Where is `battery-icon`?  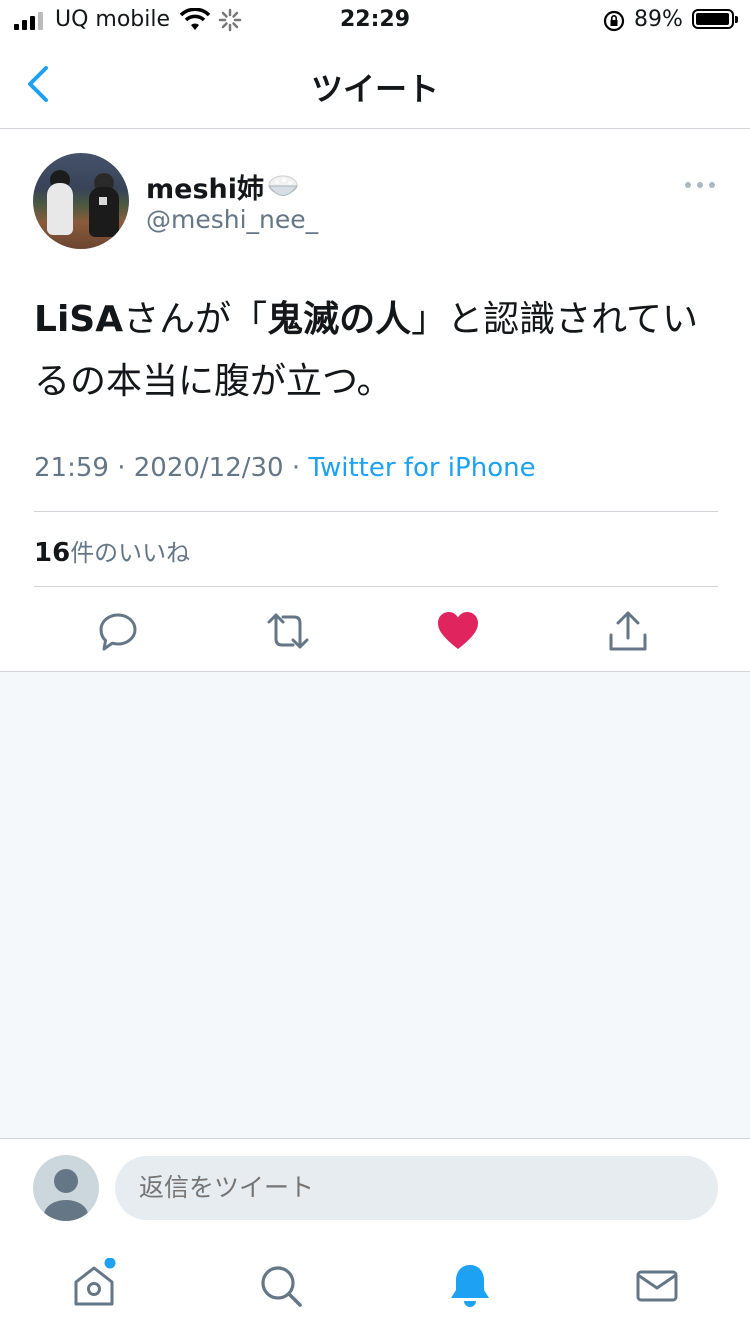 battery-icon is located at coordinates (715, 19).